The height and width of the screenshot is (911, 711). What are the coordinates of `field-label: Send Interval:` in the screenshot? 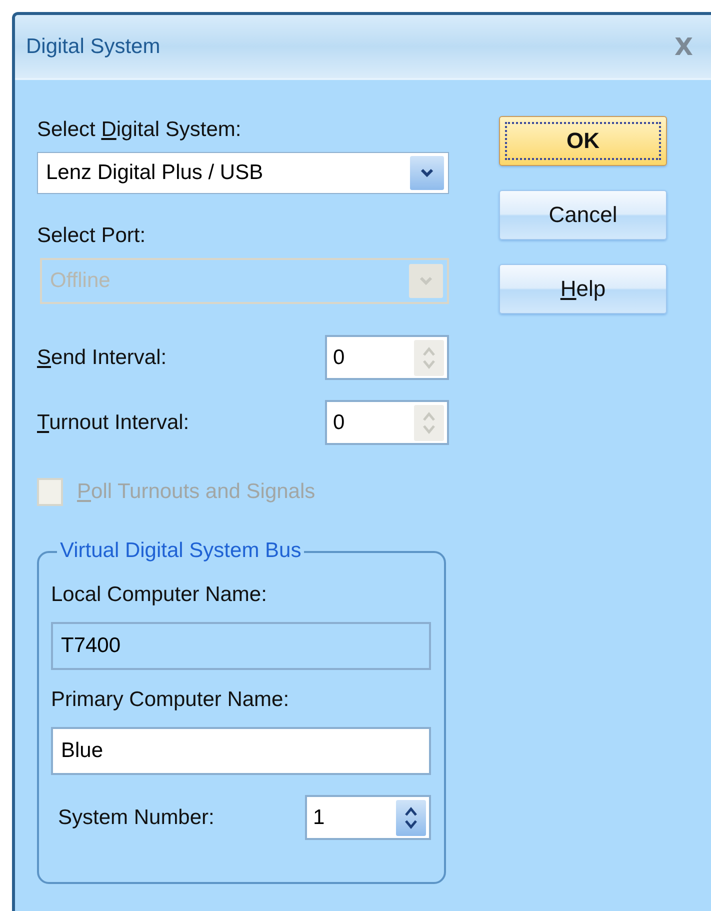 It's located at (102, 358).